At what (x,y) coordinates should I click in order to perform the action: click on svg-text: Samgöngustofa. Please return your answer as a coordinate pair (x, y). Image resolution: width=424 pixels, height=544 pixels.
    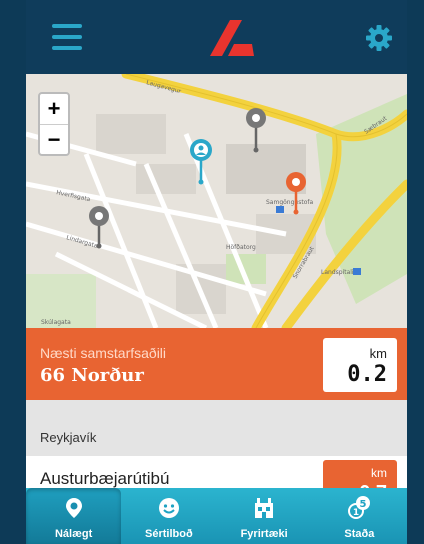
    Looking at the image, I should click on (289, 202).